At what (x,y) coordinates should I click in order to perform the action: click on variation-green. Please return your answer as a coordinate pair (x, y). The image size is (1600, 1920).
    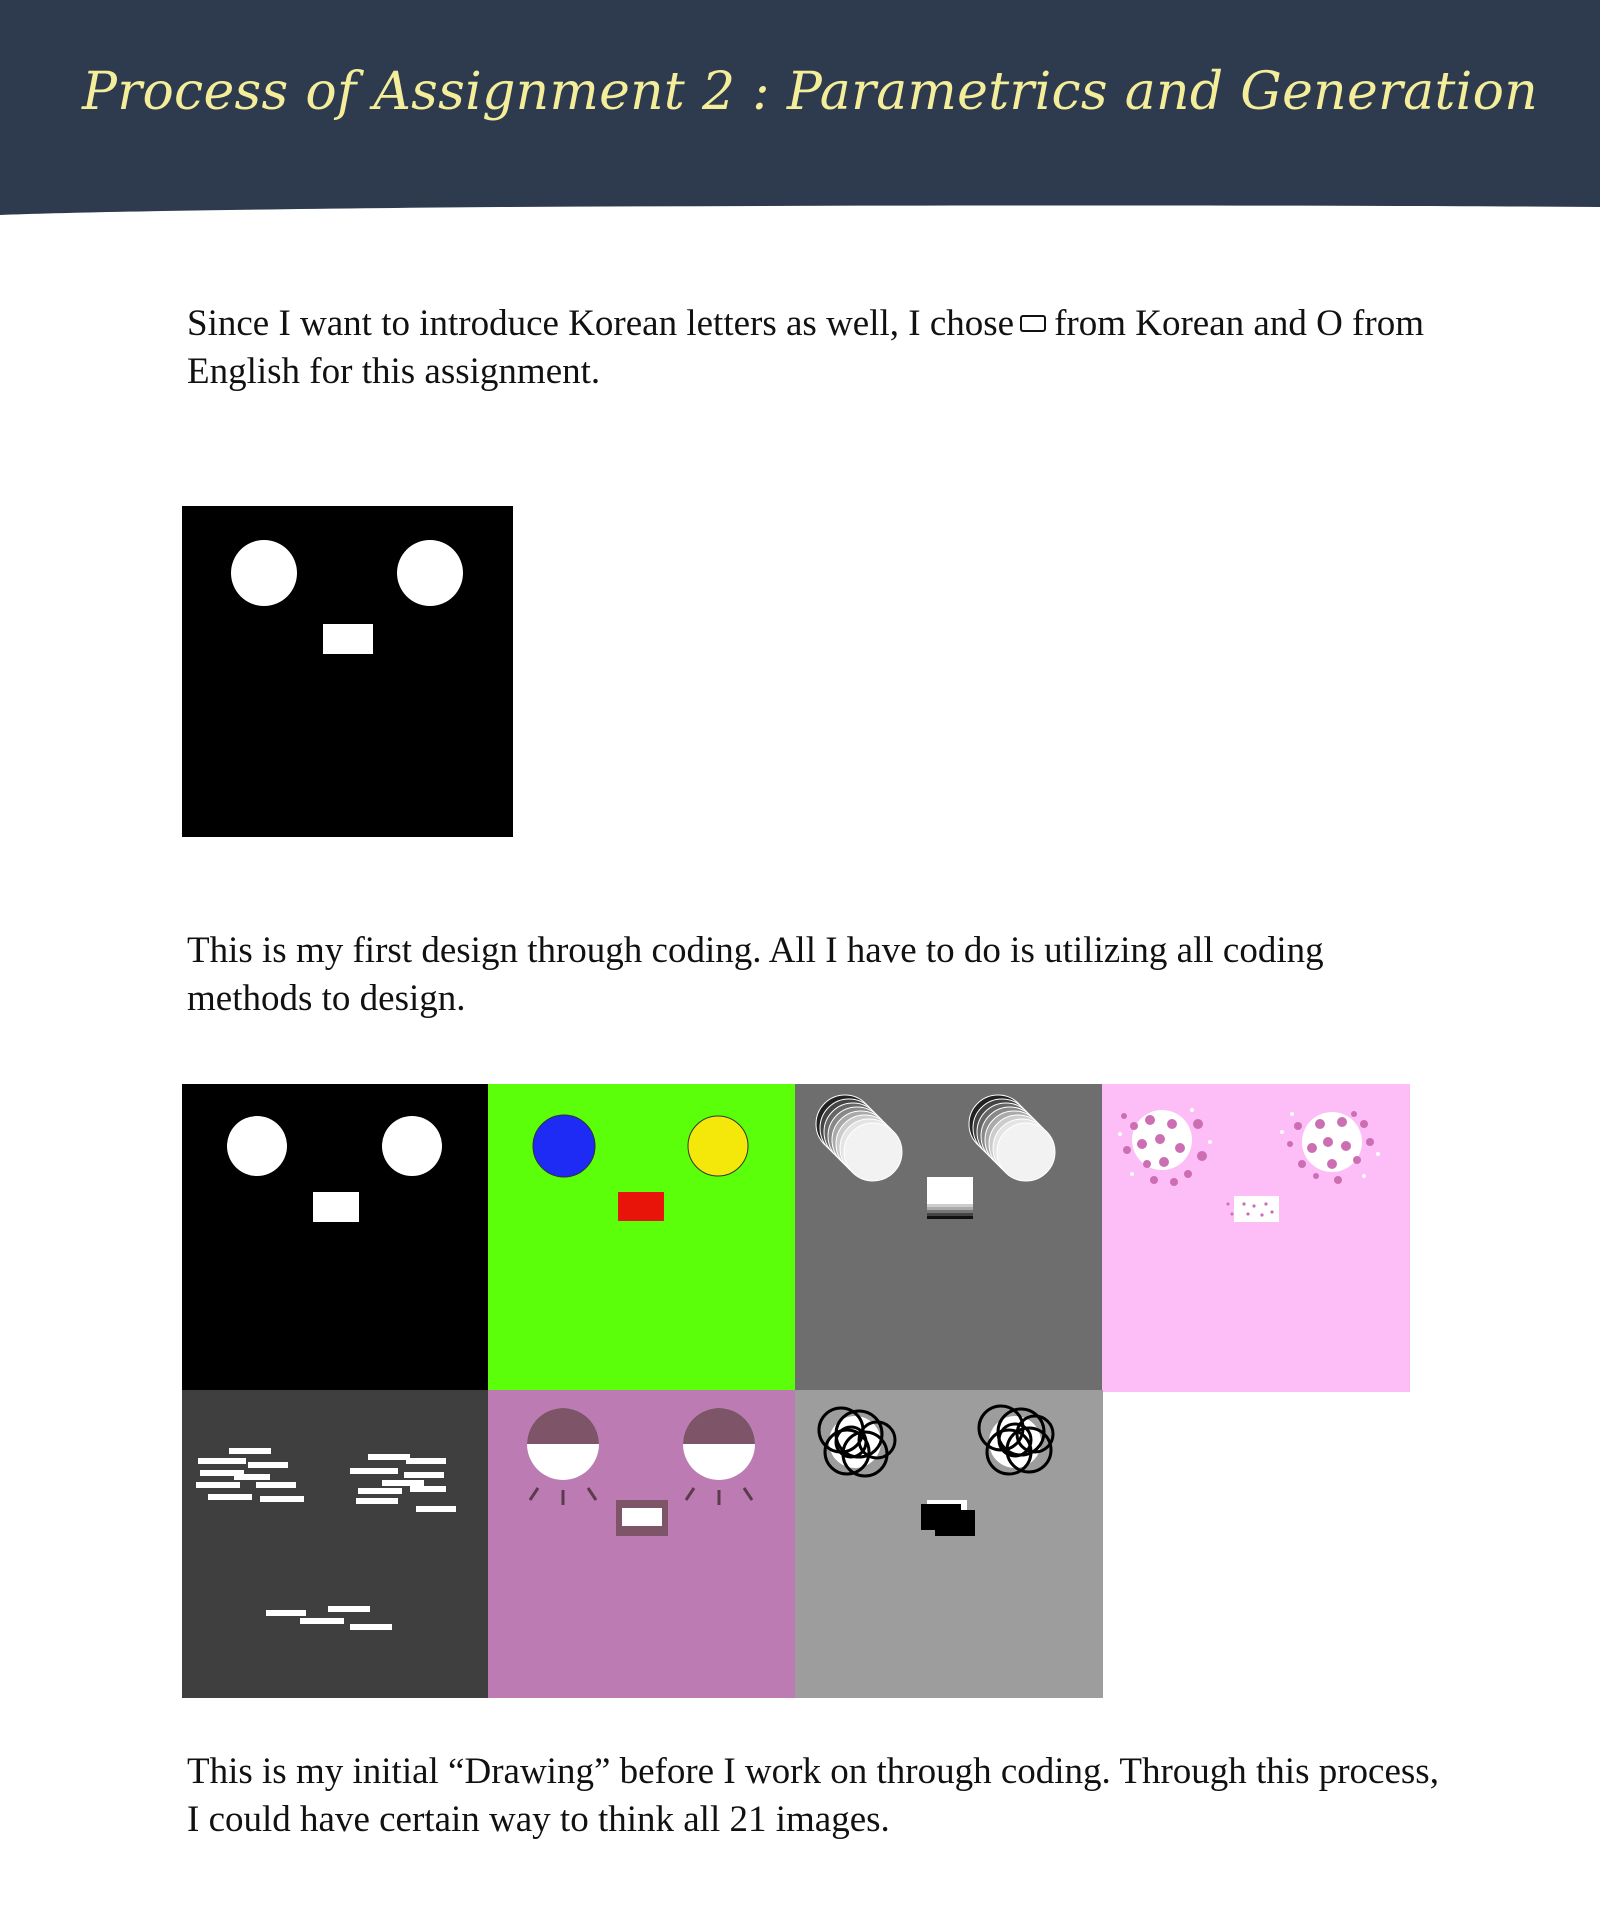
    Looking at the image, I should click on (642, 1238).